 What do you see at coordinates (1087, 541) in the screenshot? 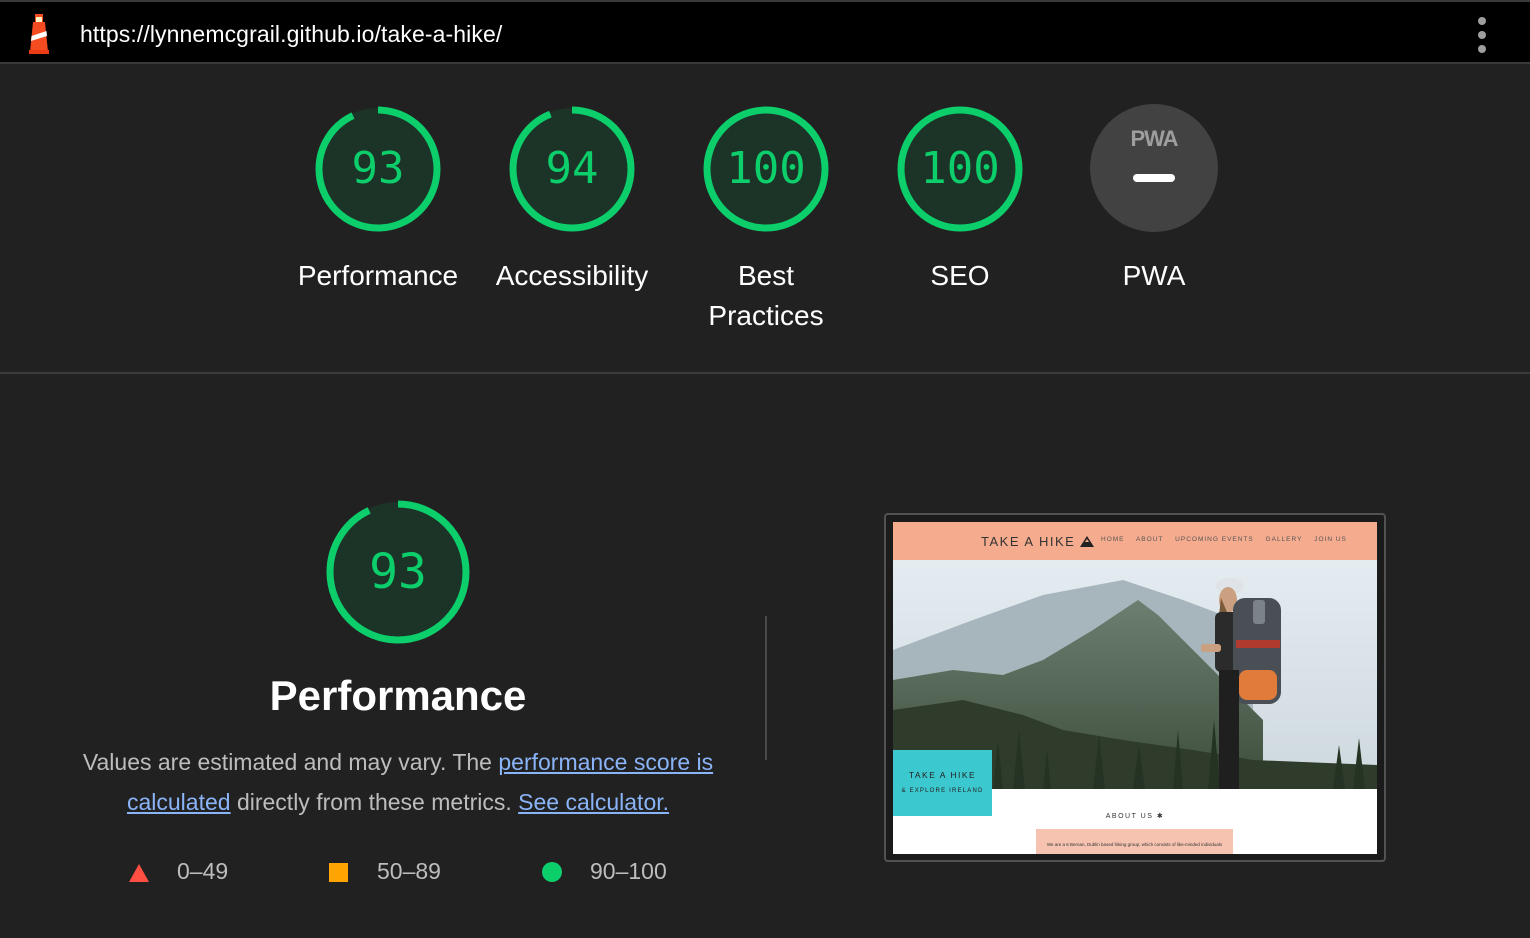
I see `mountain-icon` at bounding box center [1087, 541].